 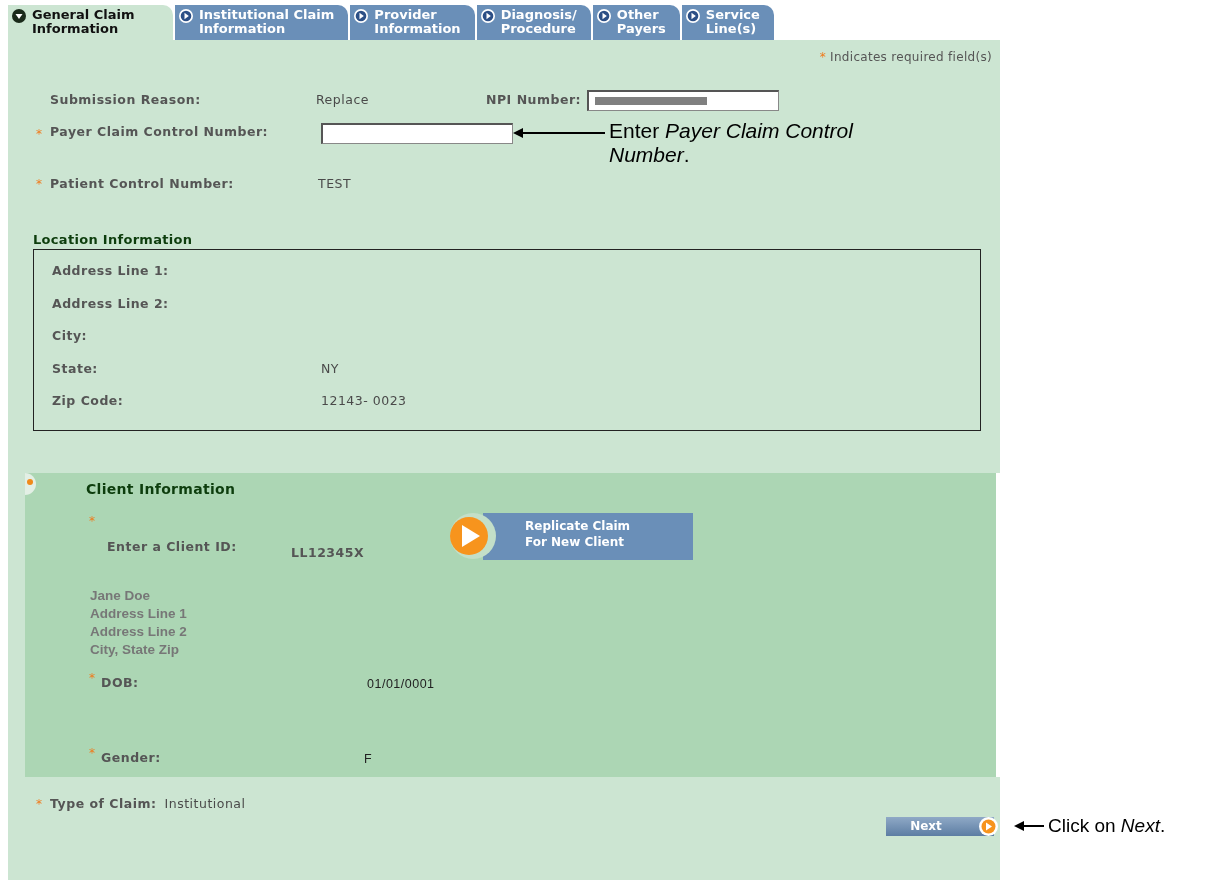 I want to click on required-note: * Indicates required field(s), so click(x=905, y=57).